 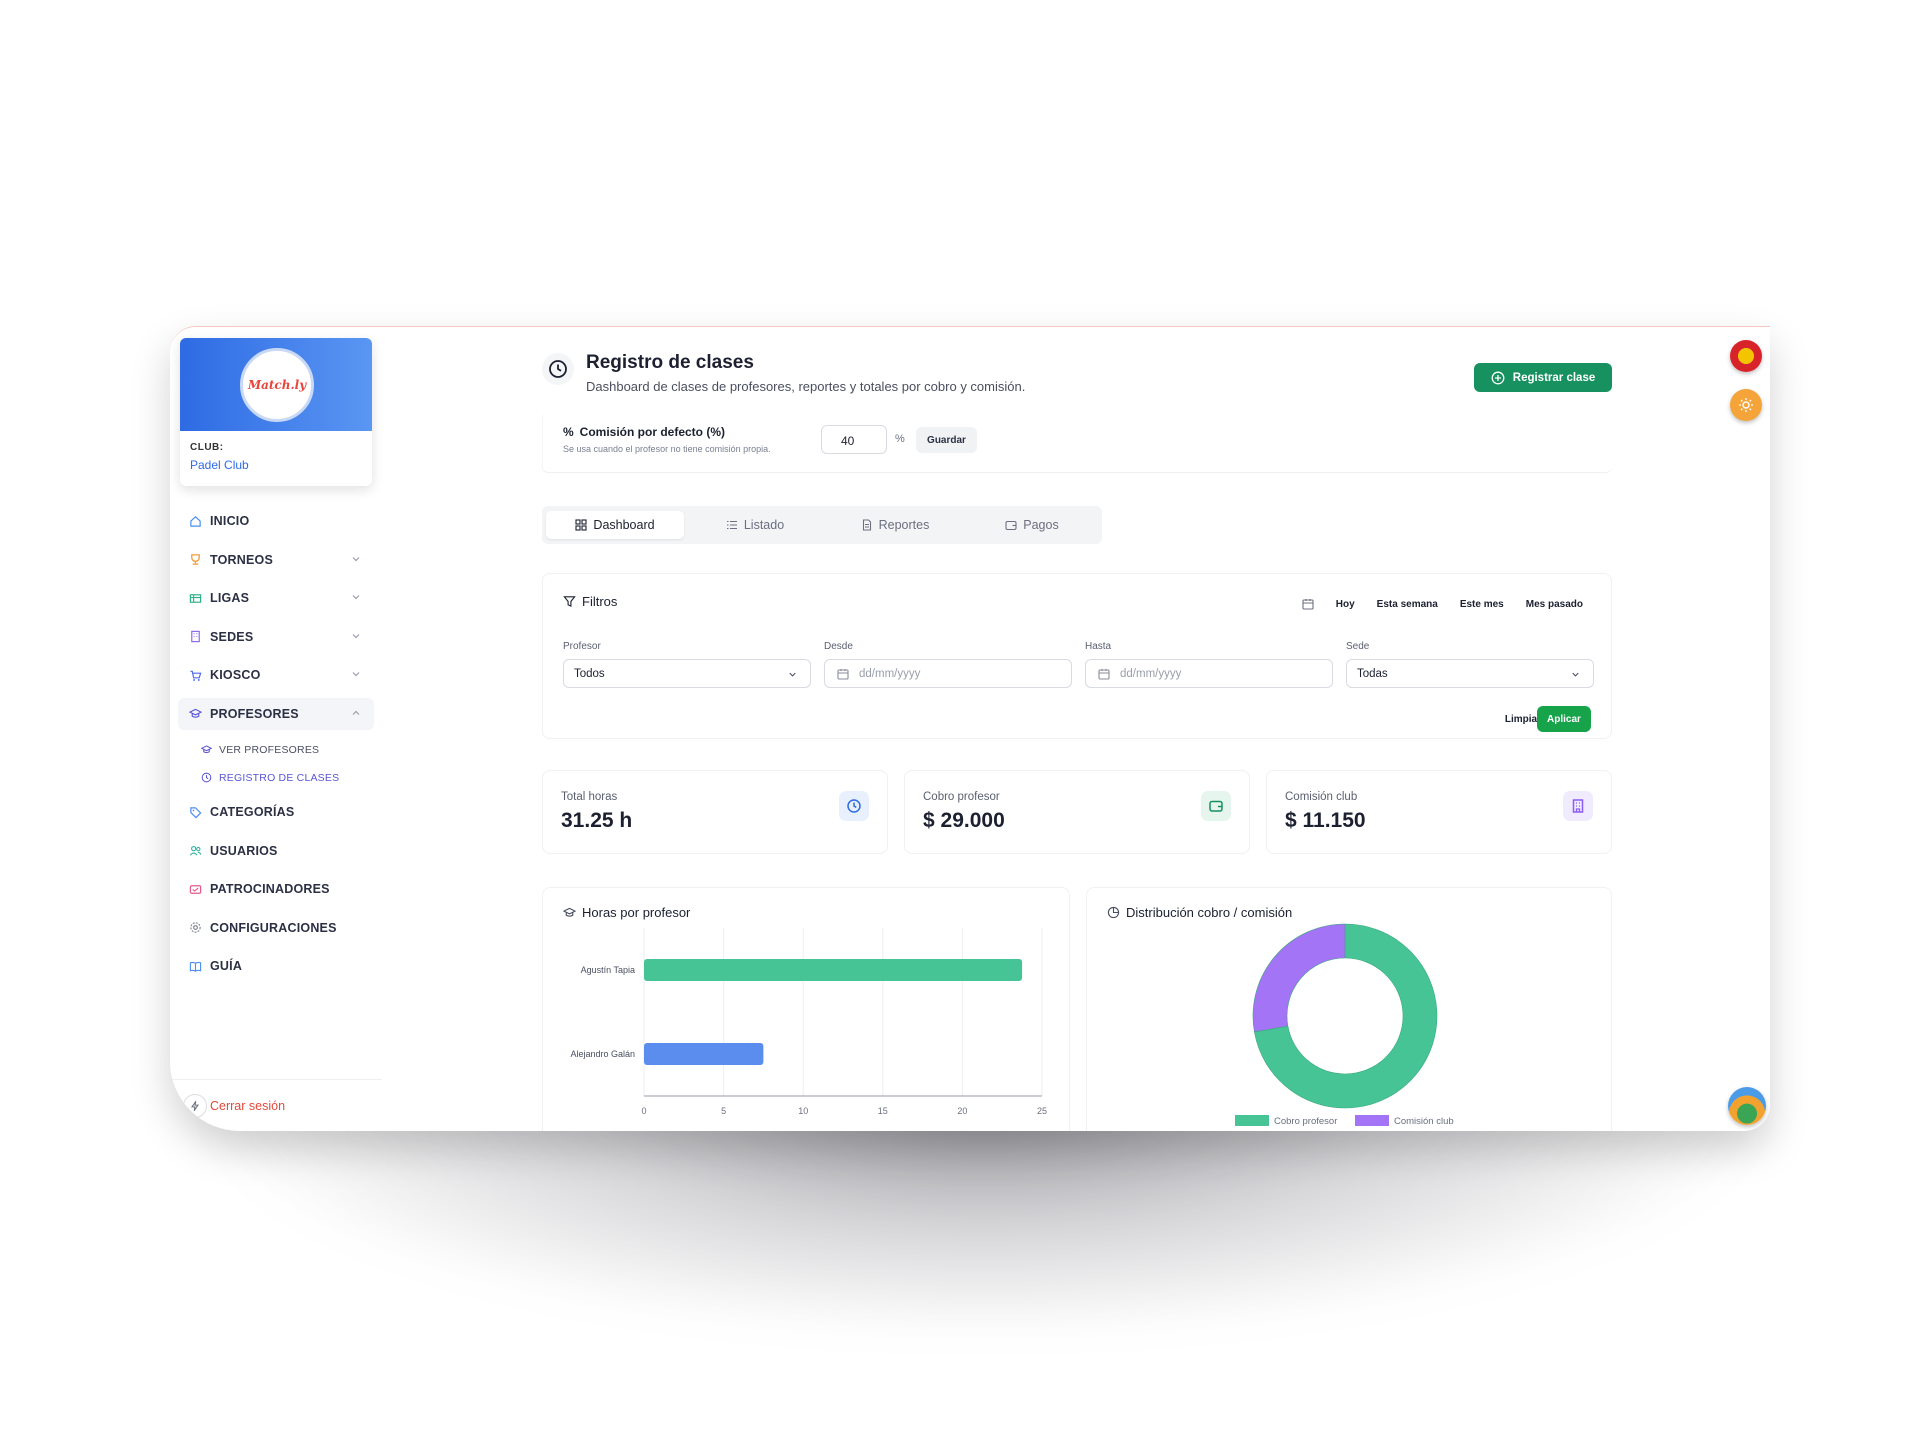 What do you see at coordinates (195, 521) in the screenshot?
I see `home-icon` at bounding box center [195, 521].